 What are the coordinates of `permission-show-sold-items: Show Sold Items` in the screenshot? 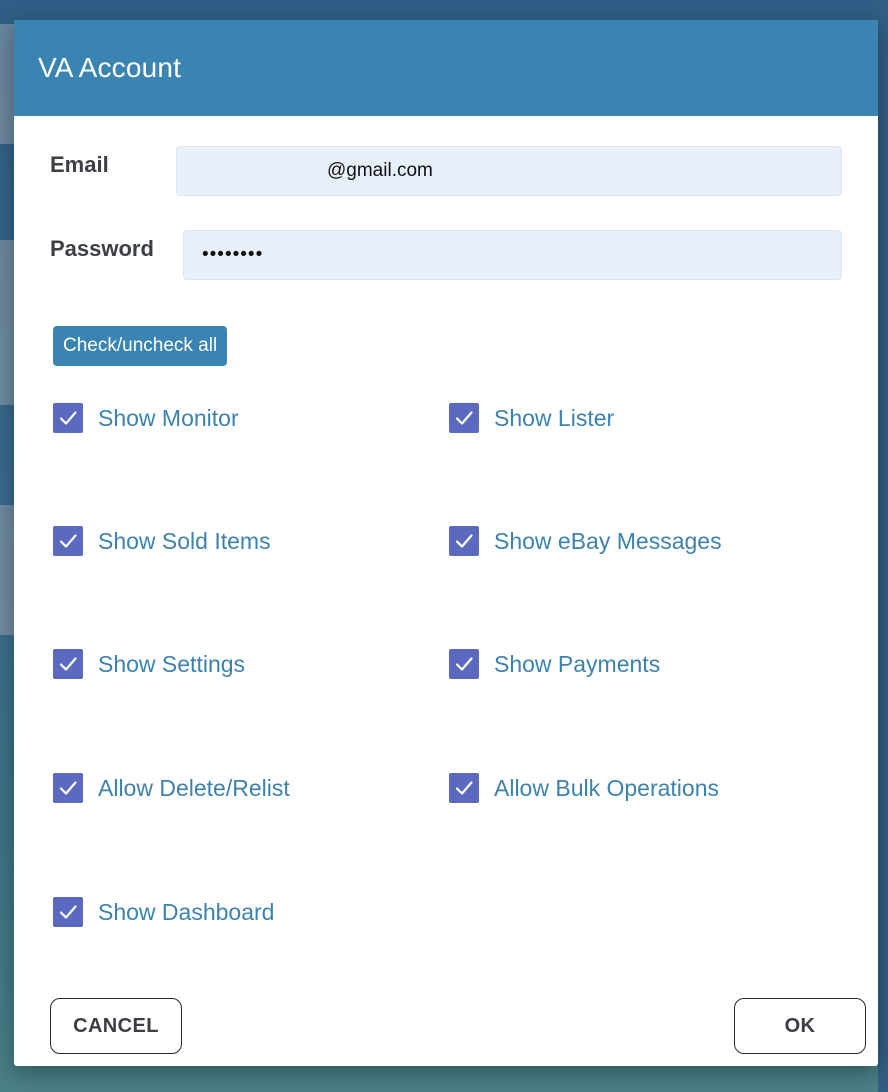 It's located at (162, 541).